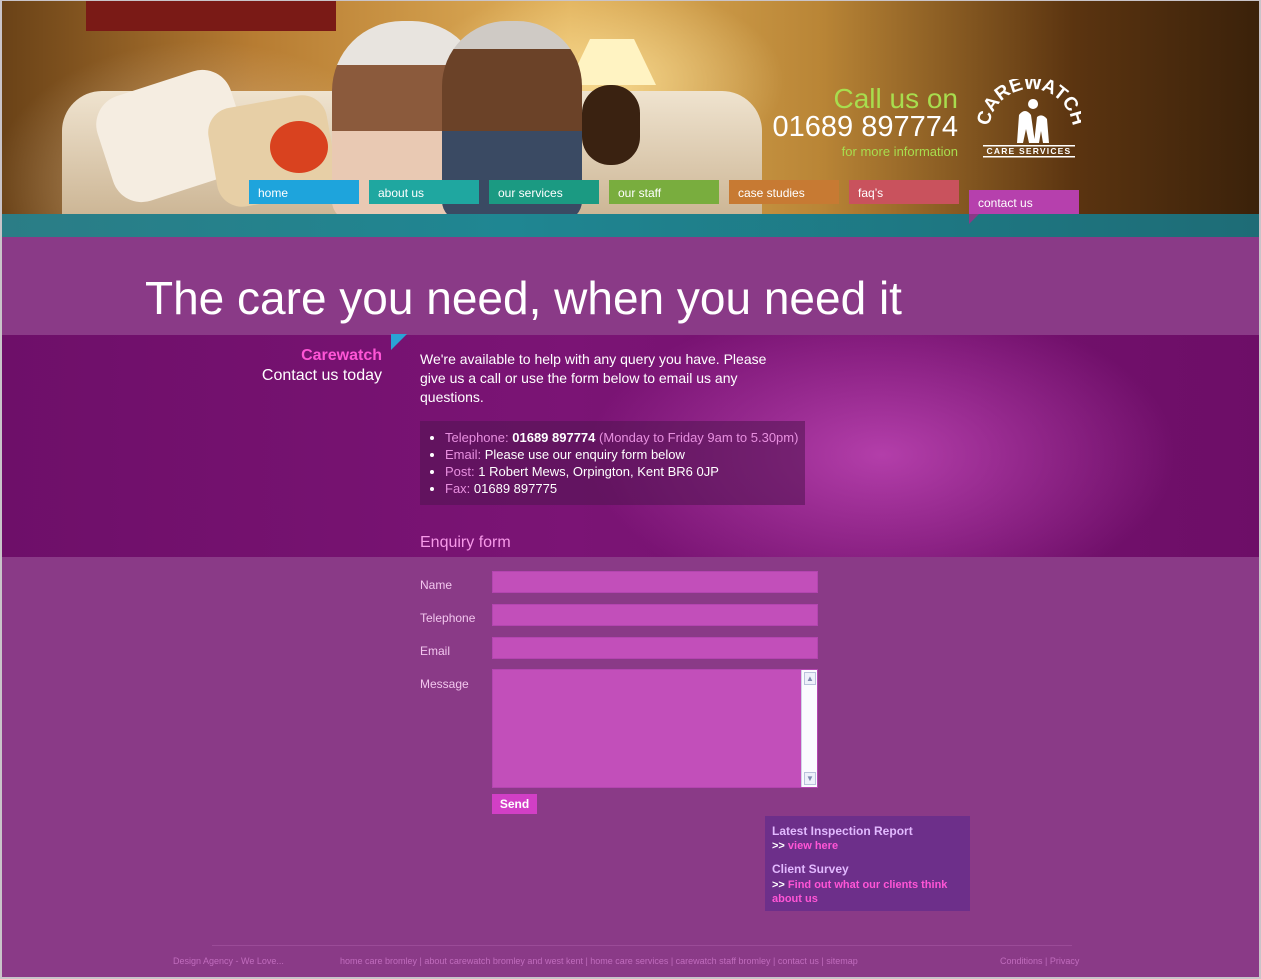  I want to click on header-bottom-strip, so click(630, 225).